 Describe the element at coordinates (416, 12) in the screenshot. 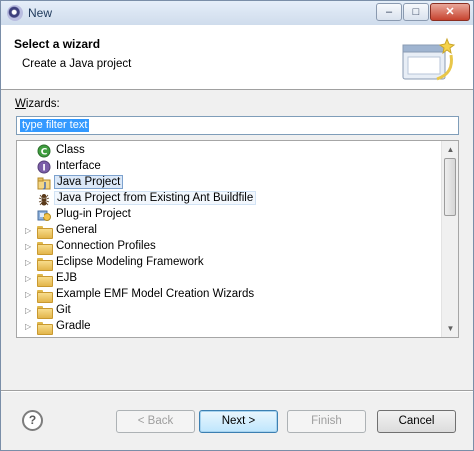

I see `maximize-button: □` at that location.